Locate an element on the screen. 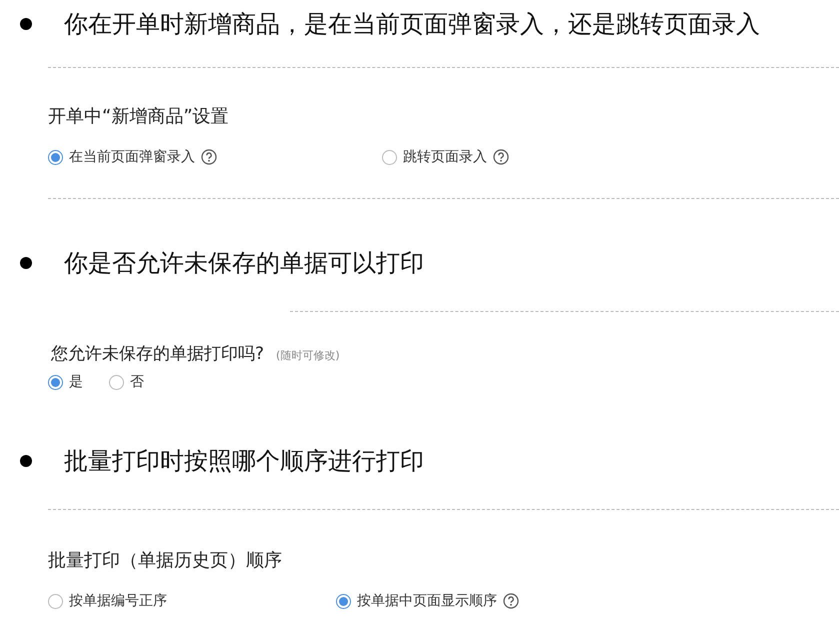  option-label: 按单据中页面显示顺序 is located at coordinates (427, 601).